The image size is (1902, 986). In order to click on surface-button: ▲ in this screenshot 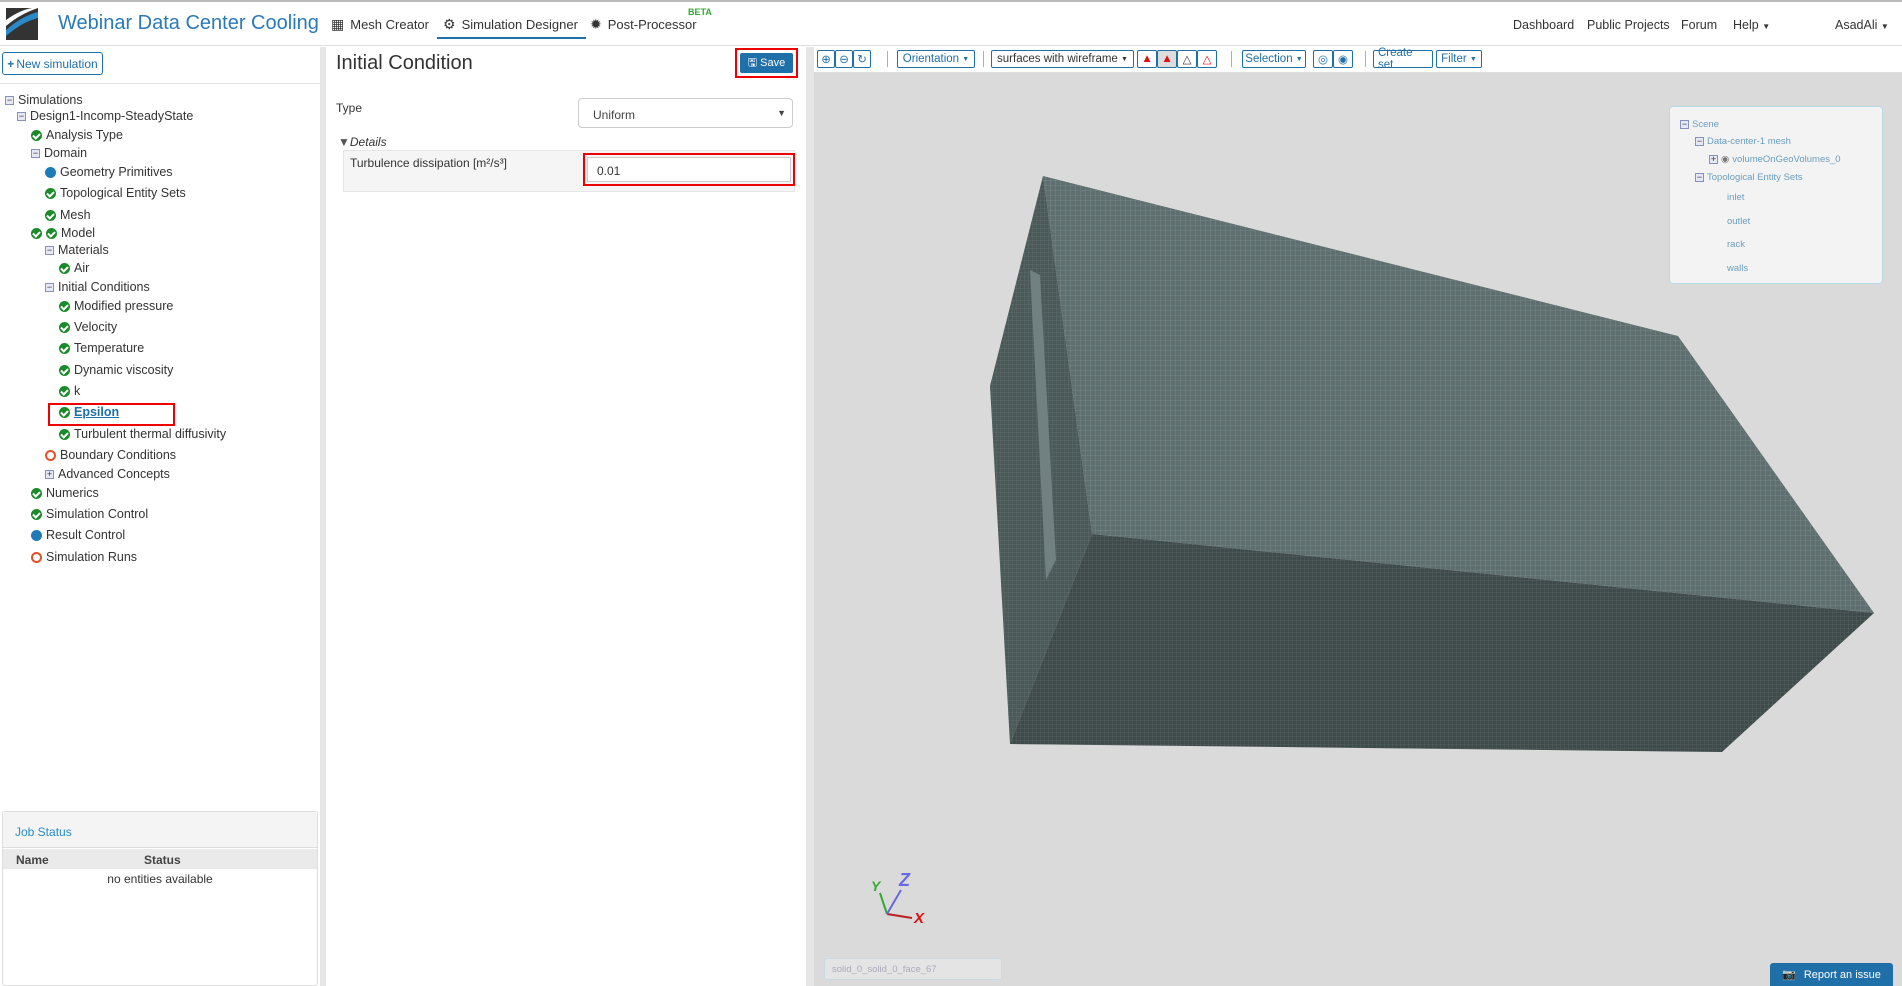, I will do `click(1147, 59)`.